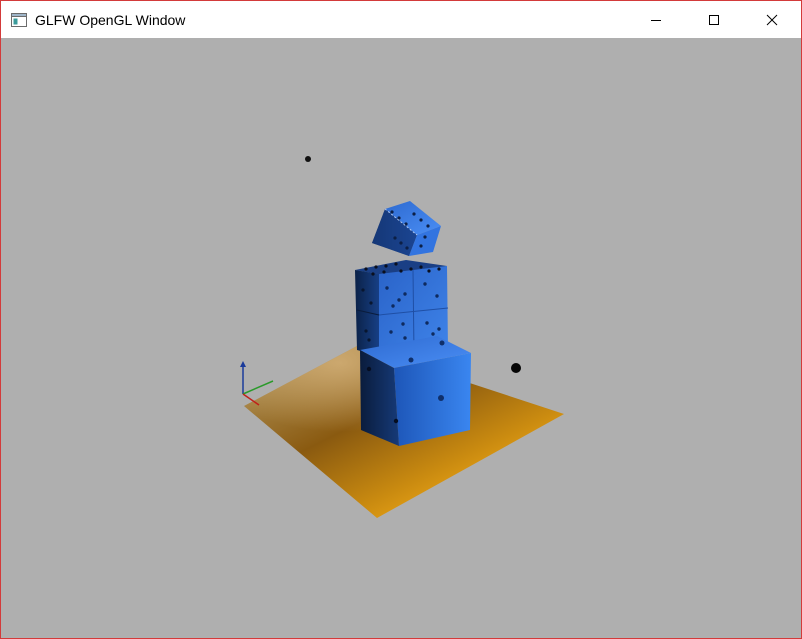 Image resolution: width=802 pixels, height=639 pixels. I want to click on app-window-icon, so click(19, 20).